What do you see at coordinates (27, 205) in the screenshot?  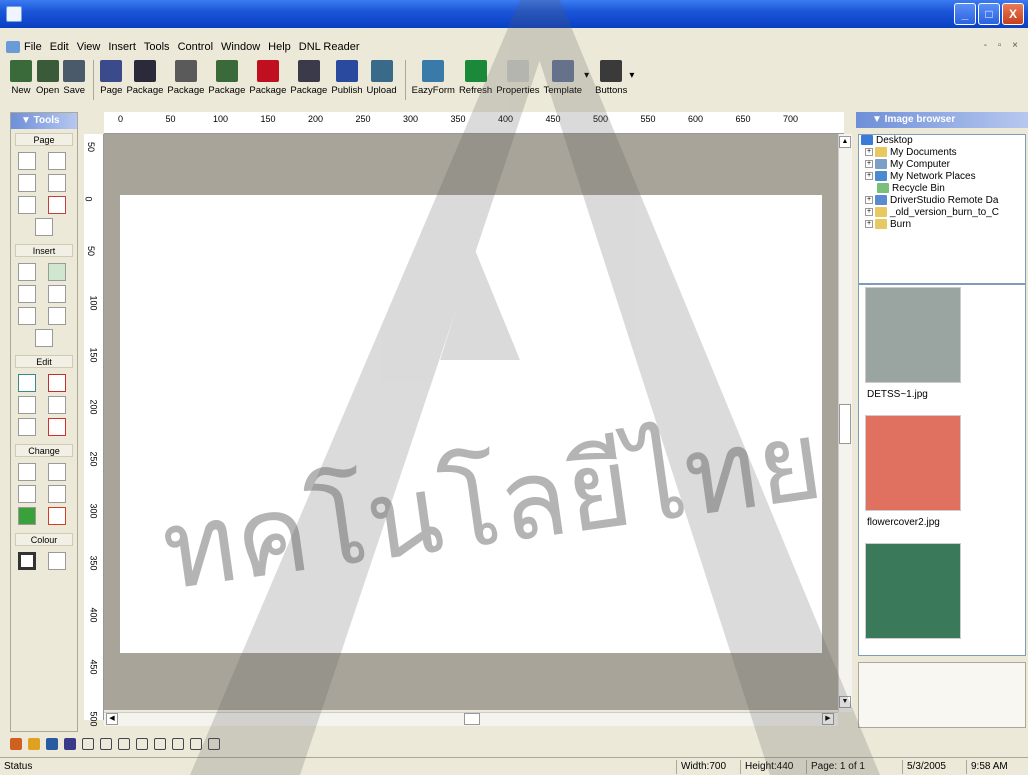 I see `page-prev-icon` at bounding box center [27, 205].